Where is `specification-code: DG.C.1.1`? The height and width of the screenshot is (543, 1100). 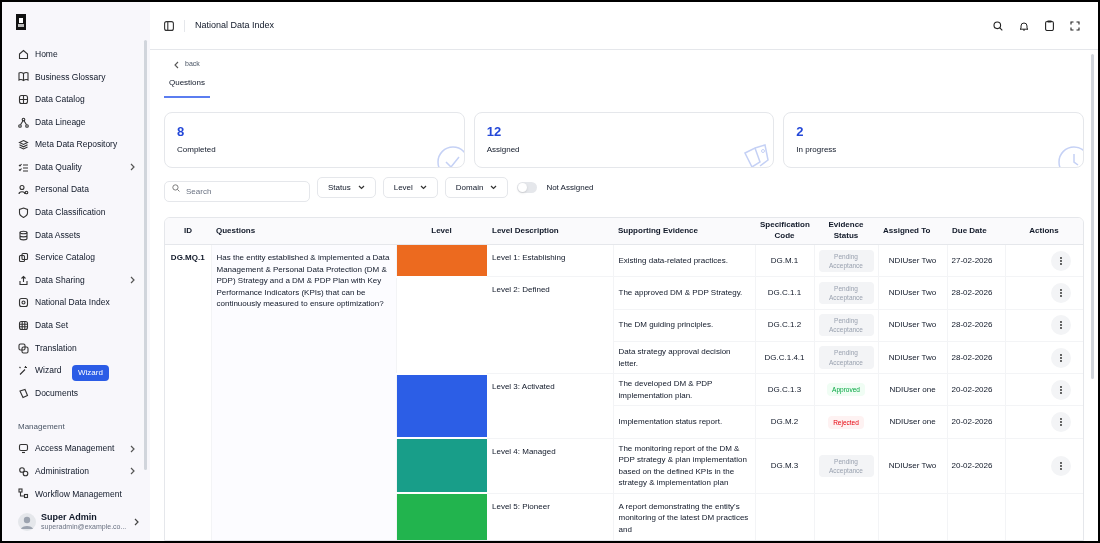 specification-code: DG.C.1.1 is located at coordinates (784, 292).